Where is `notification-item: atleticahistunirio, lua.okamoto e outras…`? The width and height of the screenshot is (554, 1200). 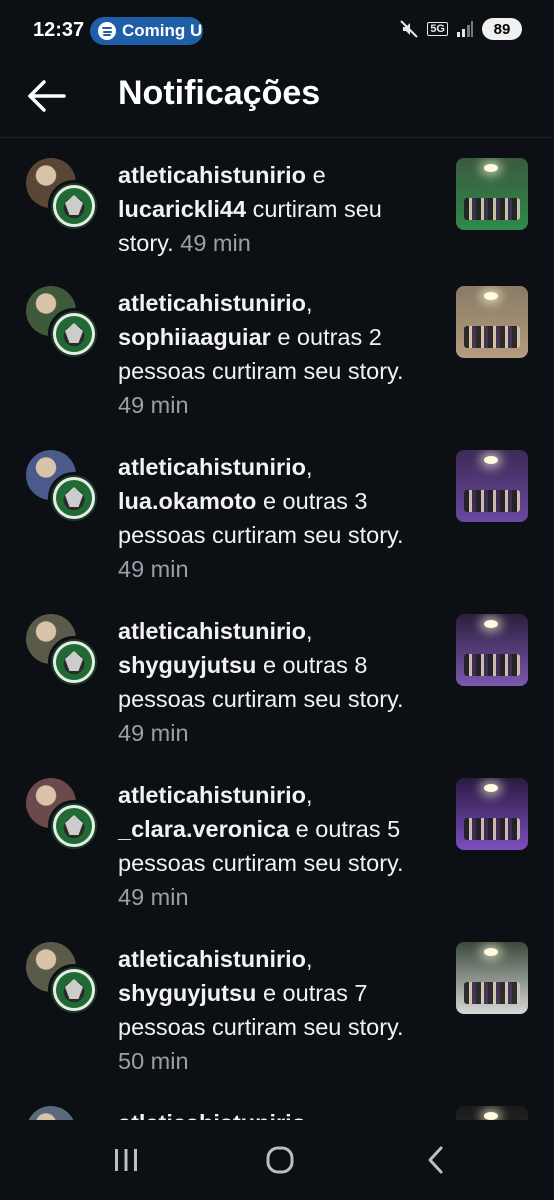
notification-item: atleticahistunirio, lua.okamoto e outras… is located at coordinates (277, 514).